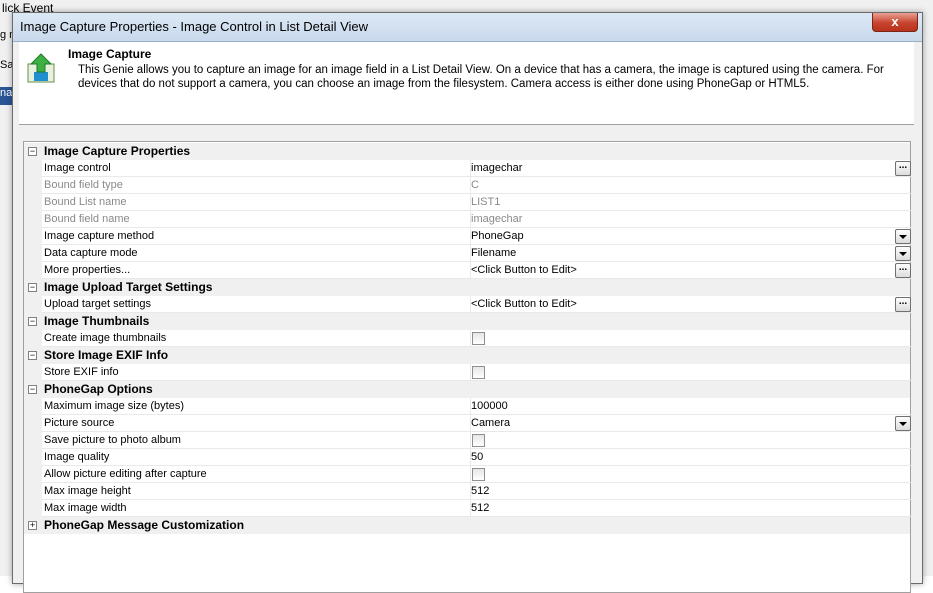  What do you see at coordinates (468, 423) in the screenshot?
I see `property-row: Picture source Camera` at bounding box center [468, 423].